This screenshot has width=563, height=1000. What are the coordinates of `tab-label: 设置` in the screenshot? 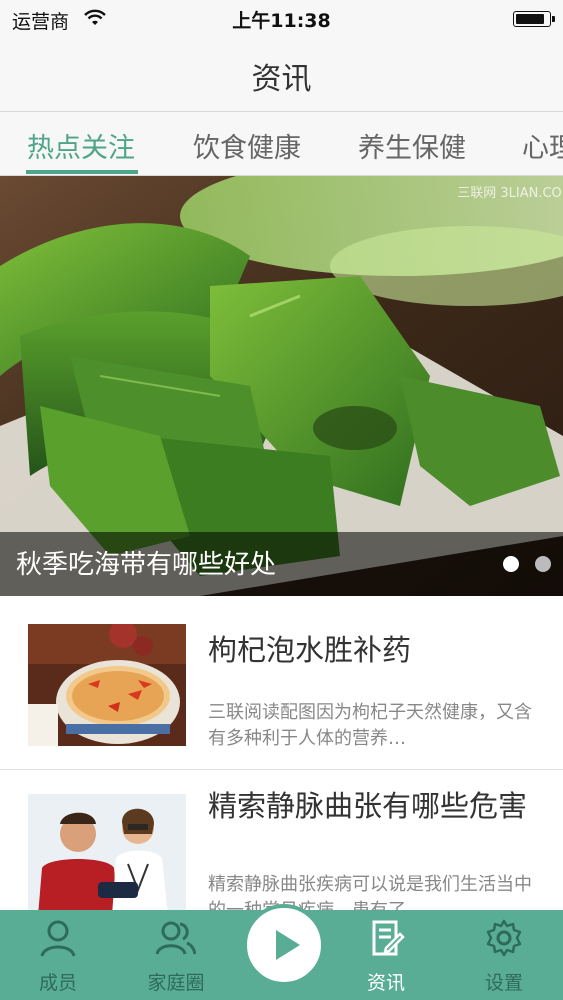 It's located at (503, 983).